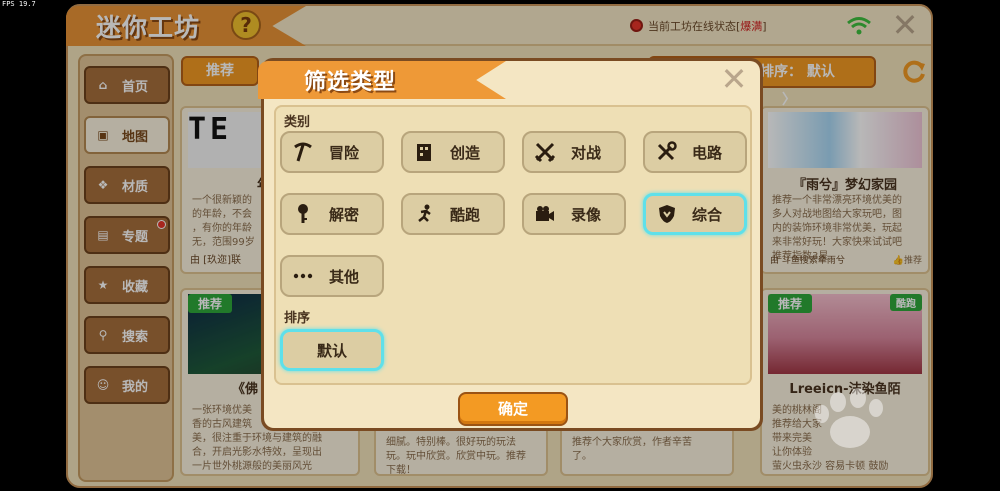  I want to click on dots-icon, so click(303, 276).